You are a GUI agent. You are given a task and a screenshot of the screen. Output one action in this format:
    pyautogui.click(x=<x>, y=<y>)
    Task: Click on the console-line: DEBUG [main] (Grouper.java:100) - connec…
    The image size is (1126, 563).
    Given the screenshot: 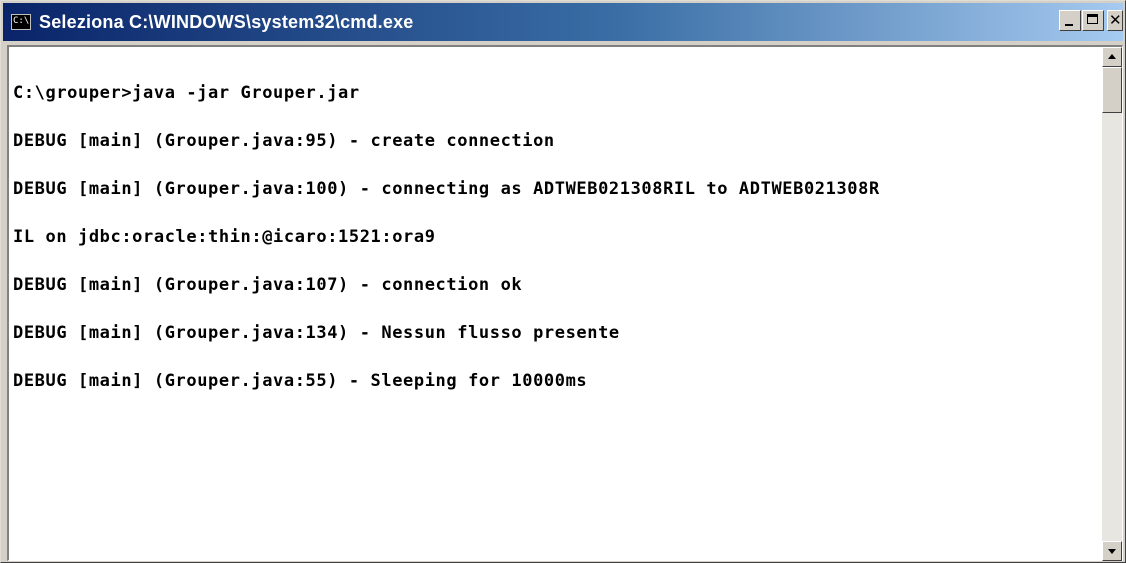 What is the action you would take?
    pyautogui.click(x=446, y=189)
    